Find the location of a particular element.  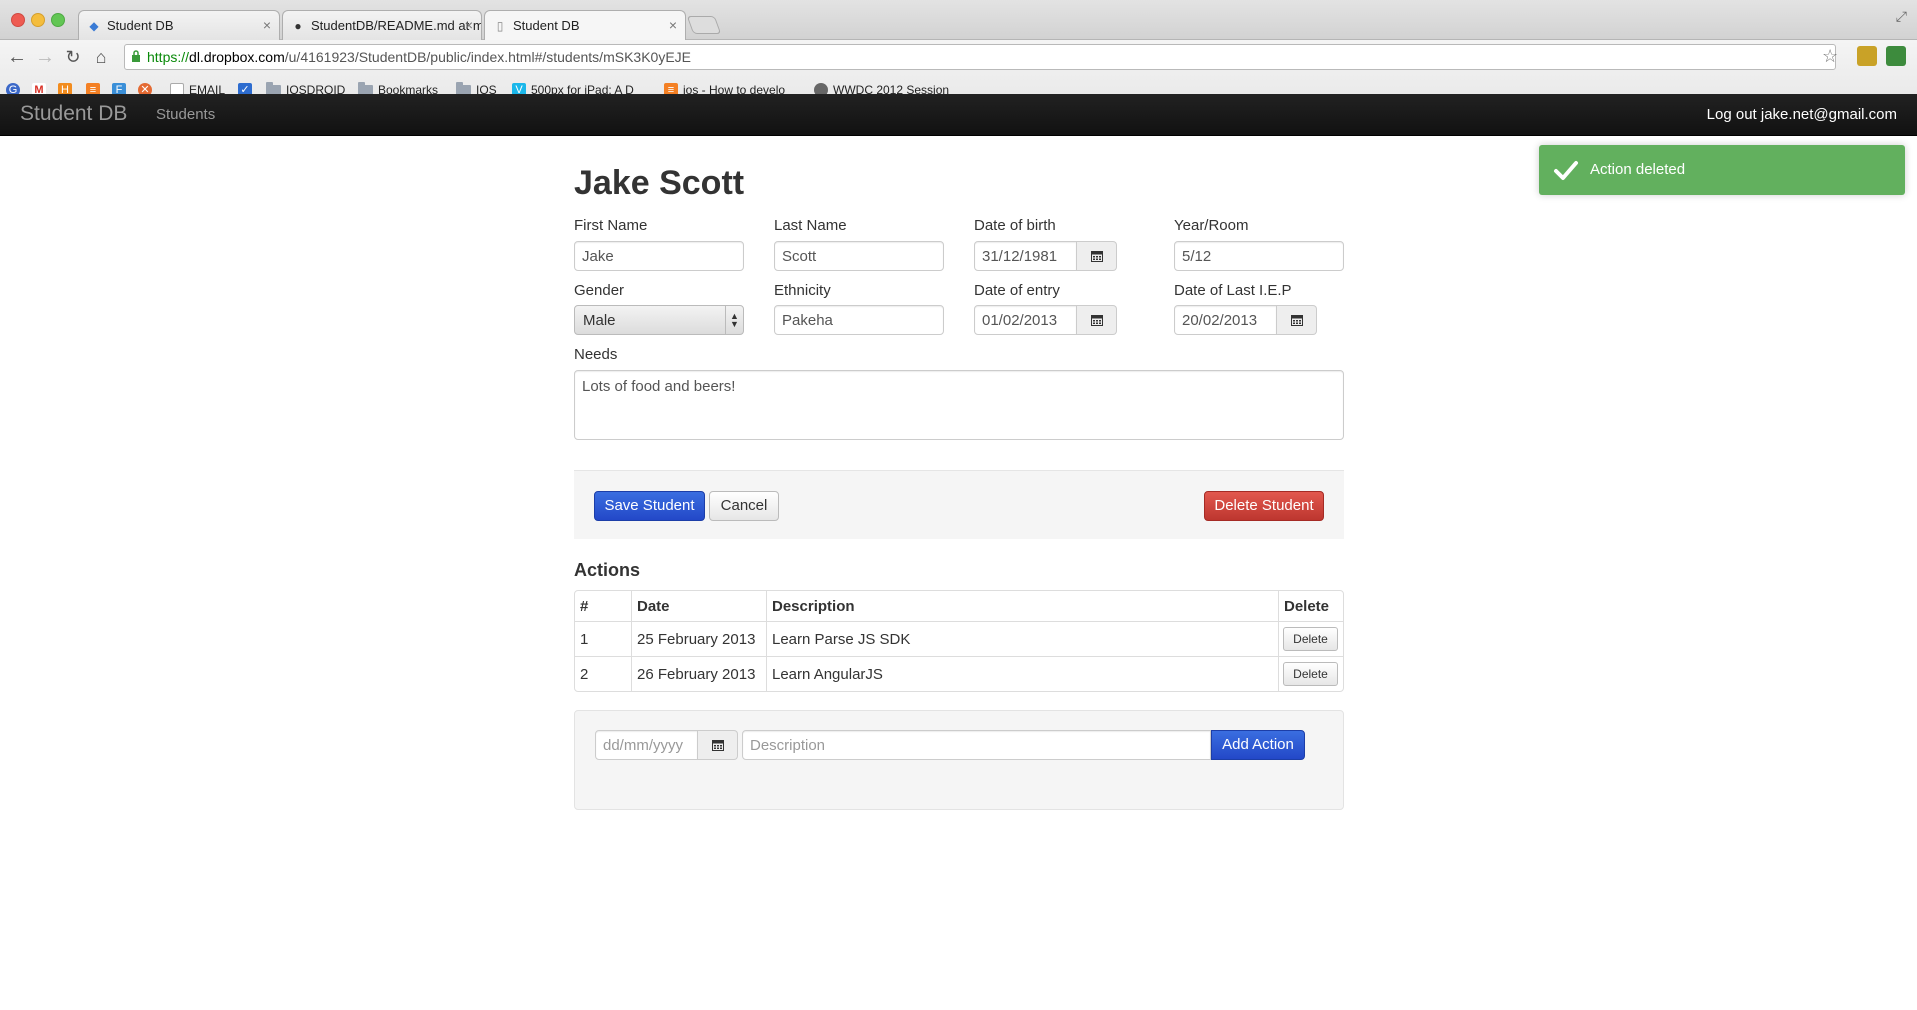

last-name-input: Scott is located at coordinates (859, 256).